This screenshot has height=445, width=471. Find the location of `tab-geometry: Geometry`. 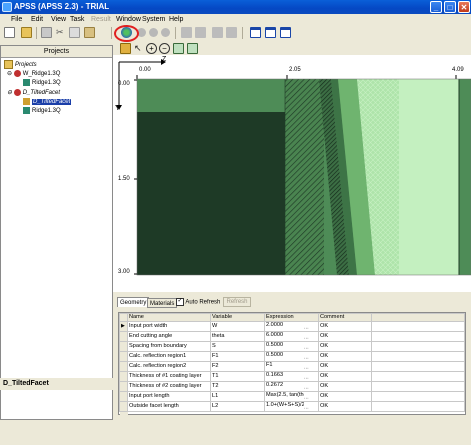

tab-geometry: Geometry is located at coordinates (133, 302).